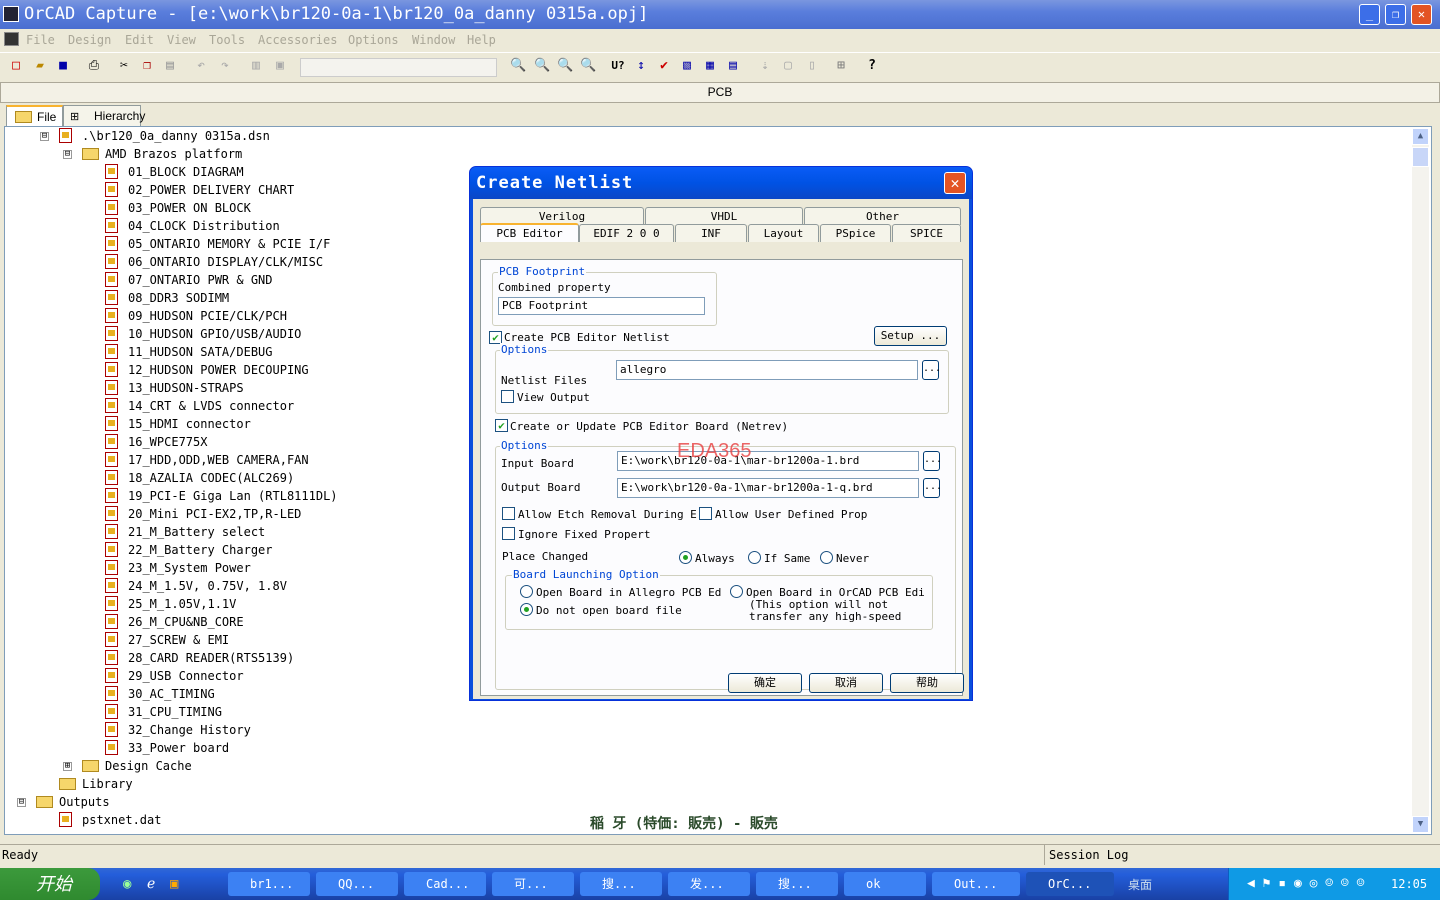 The image size is (1440, 900). I want to click on expand-toggle: ⊞, so click(67, 766).